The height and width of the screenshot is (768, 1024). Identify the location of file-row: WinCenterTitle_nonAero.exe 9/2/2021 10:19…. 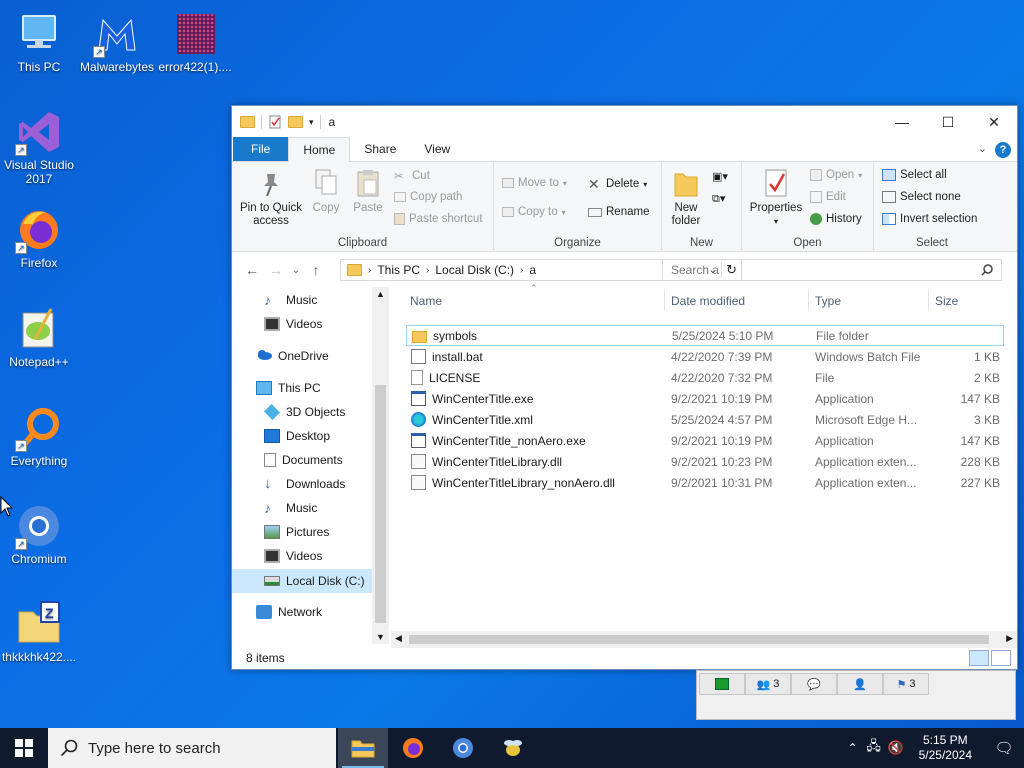
(705, 440).